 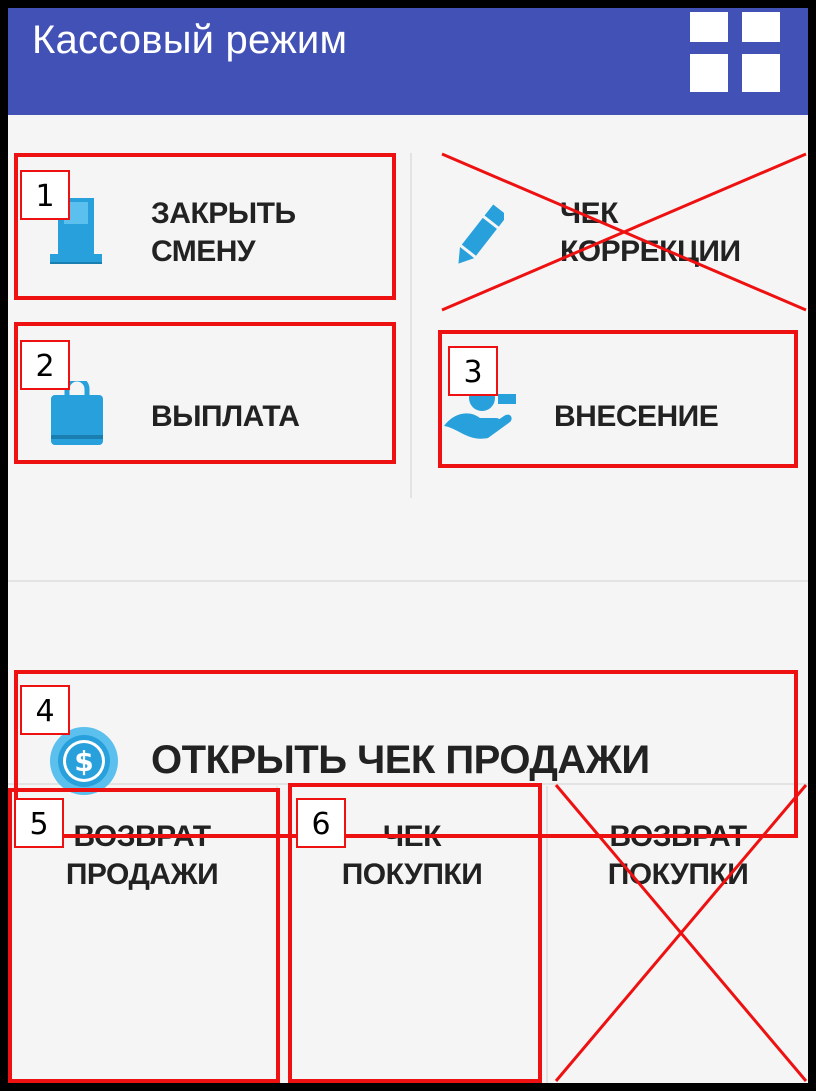 What do you see at coordinates (223, 232) in the screenshot?
I see `close-shift-label: ЗАКРЫТЬ СМЕНУ` at bounding box center [223, 232].